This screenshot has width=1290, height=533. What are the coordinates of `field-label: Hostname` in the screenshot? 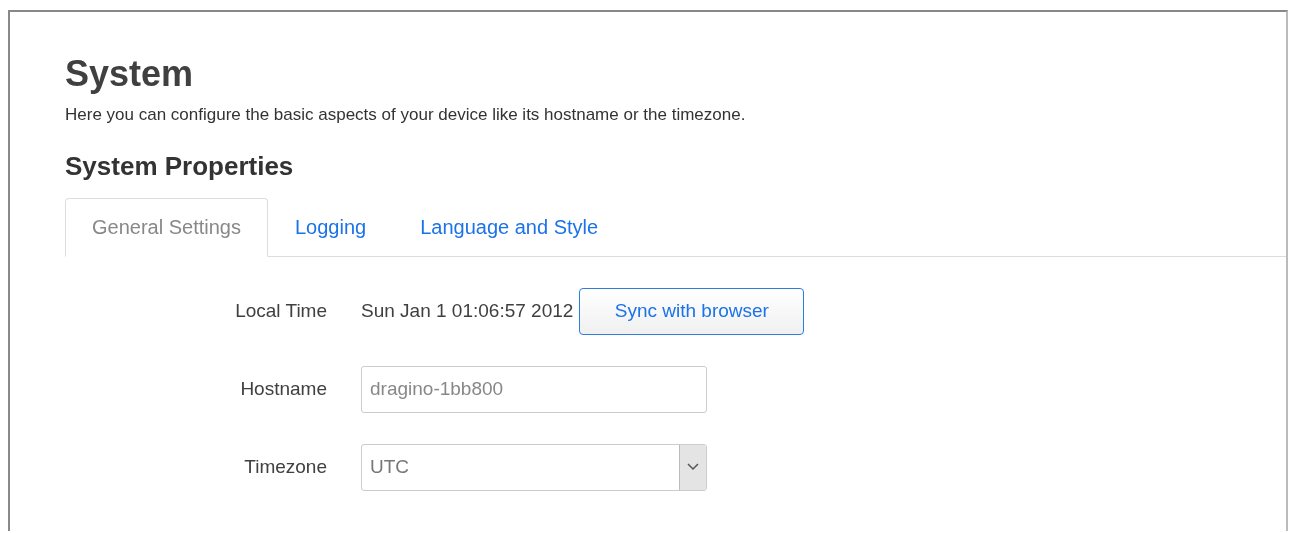 It's located at (283, 389).